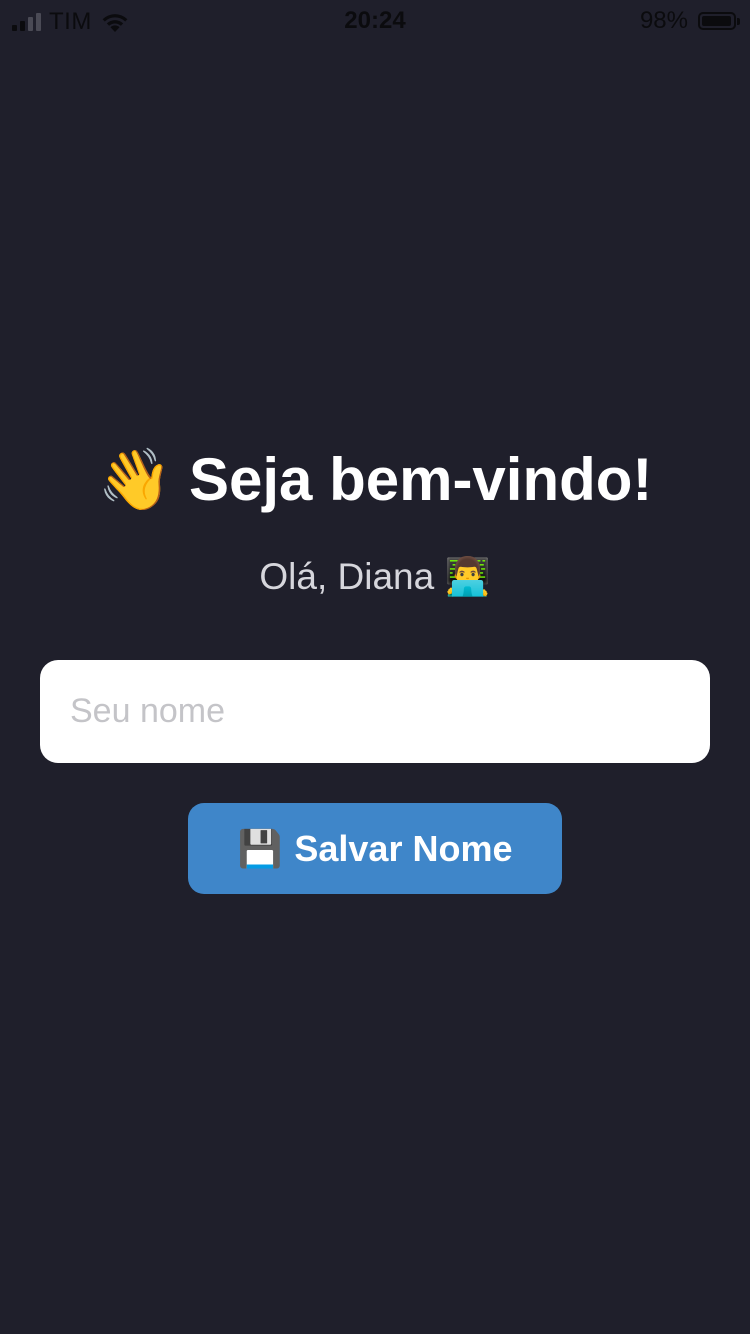 Image resolution: width=750 pixels, height=1334 pixels. I want to click on floppy-disk-icon: 💾, so click(260, 849).